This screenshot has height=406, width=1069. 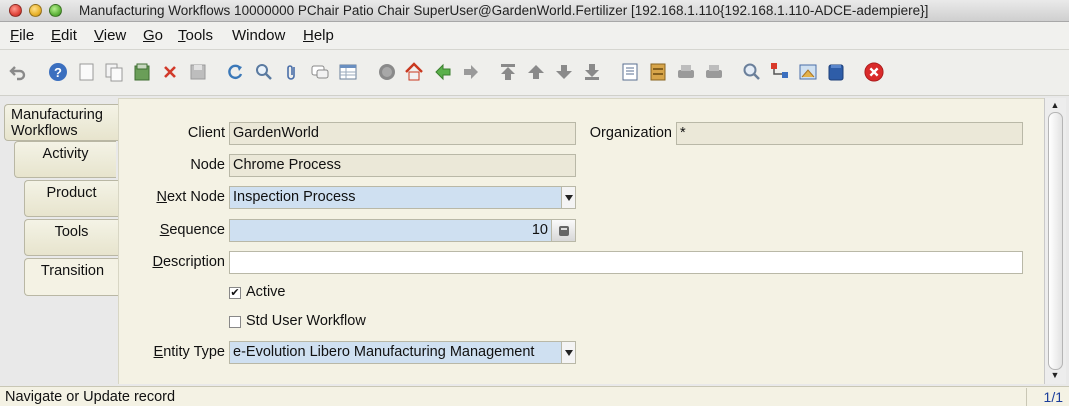 I want to click on calculator-button, so click(x=563, y=230).